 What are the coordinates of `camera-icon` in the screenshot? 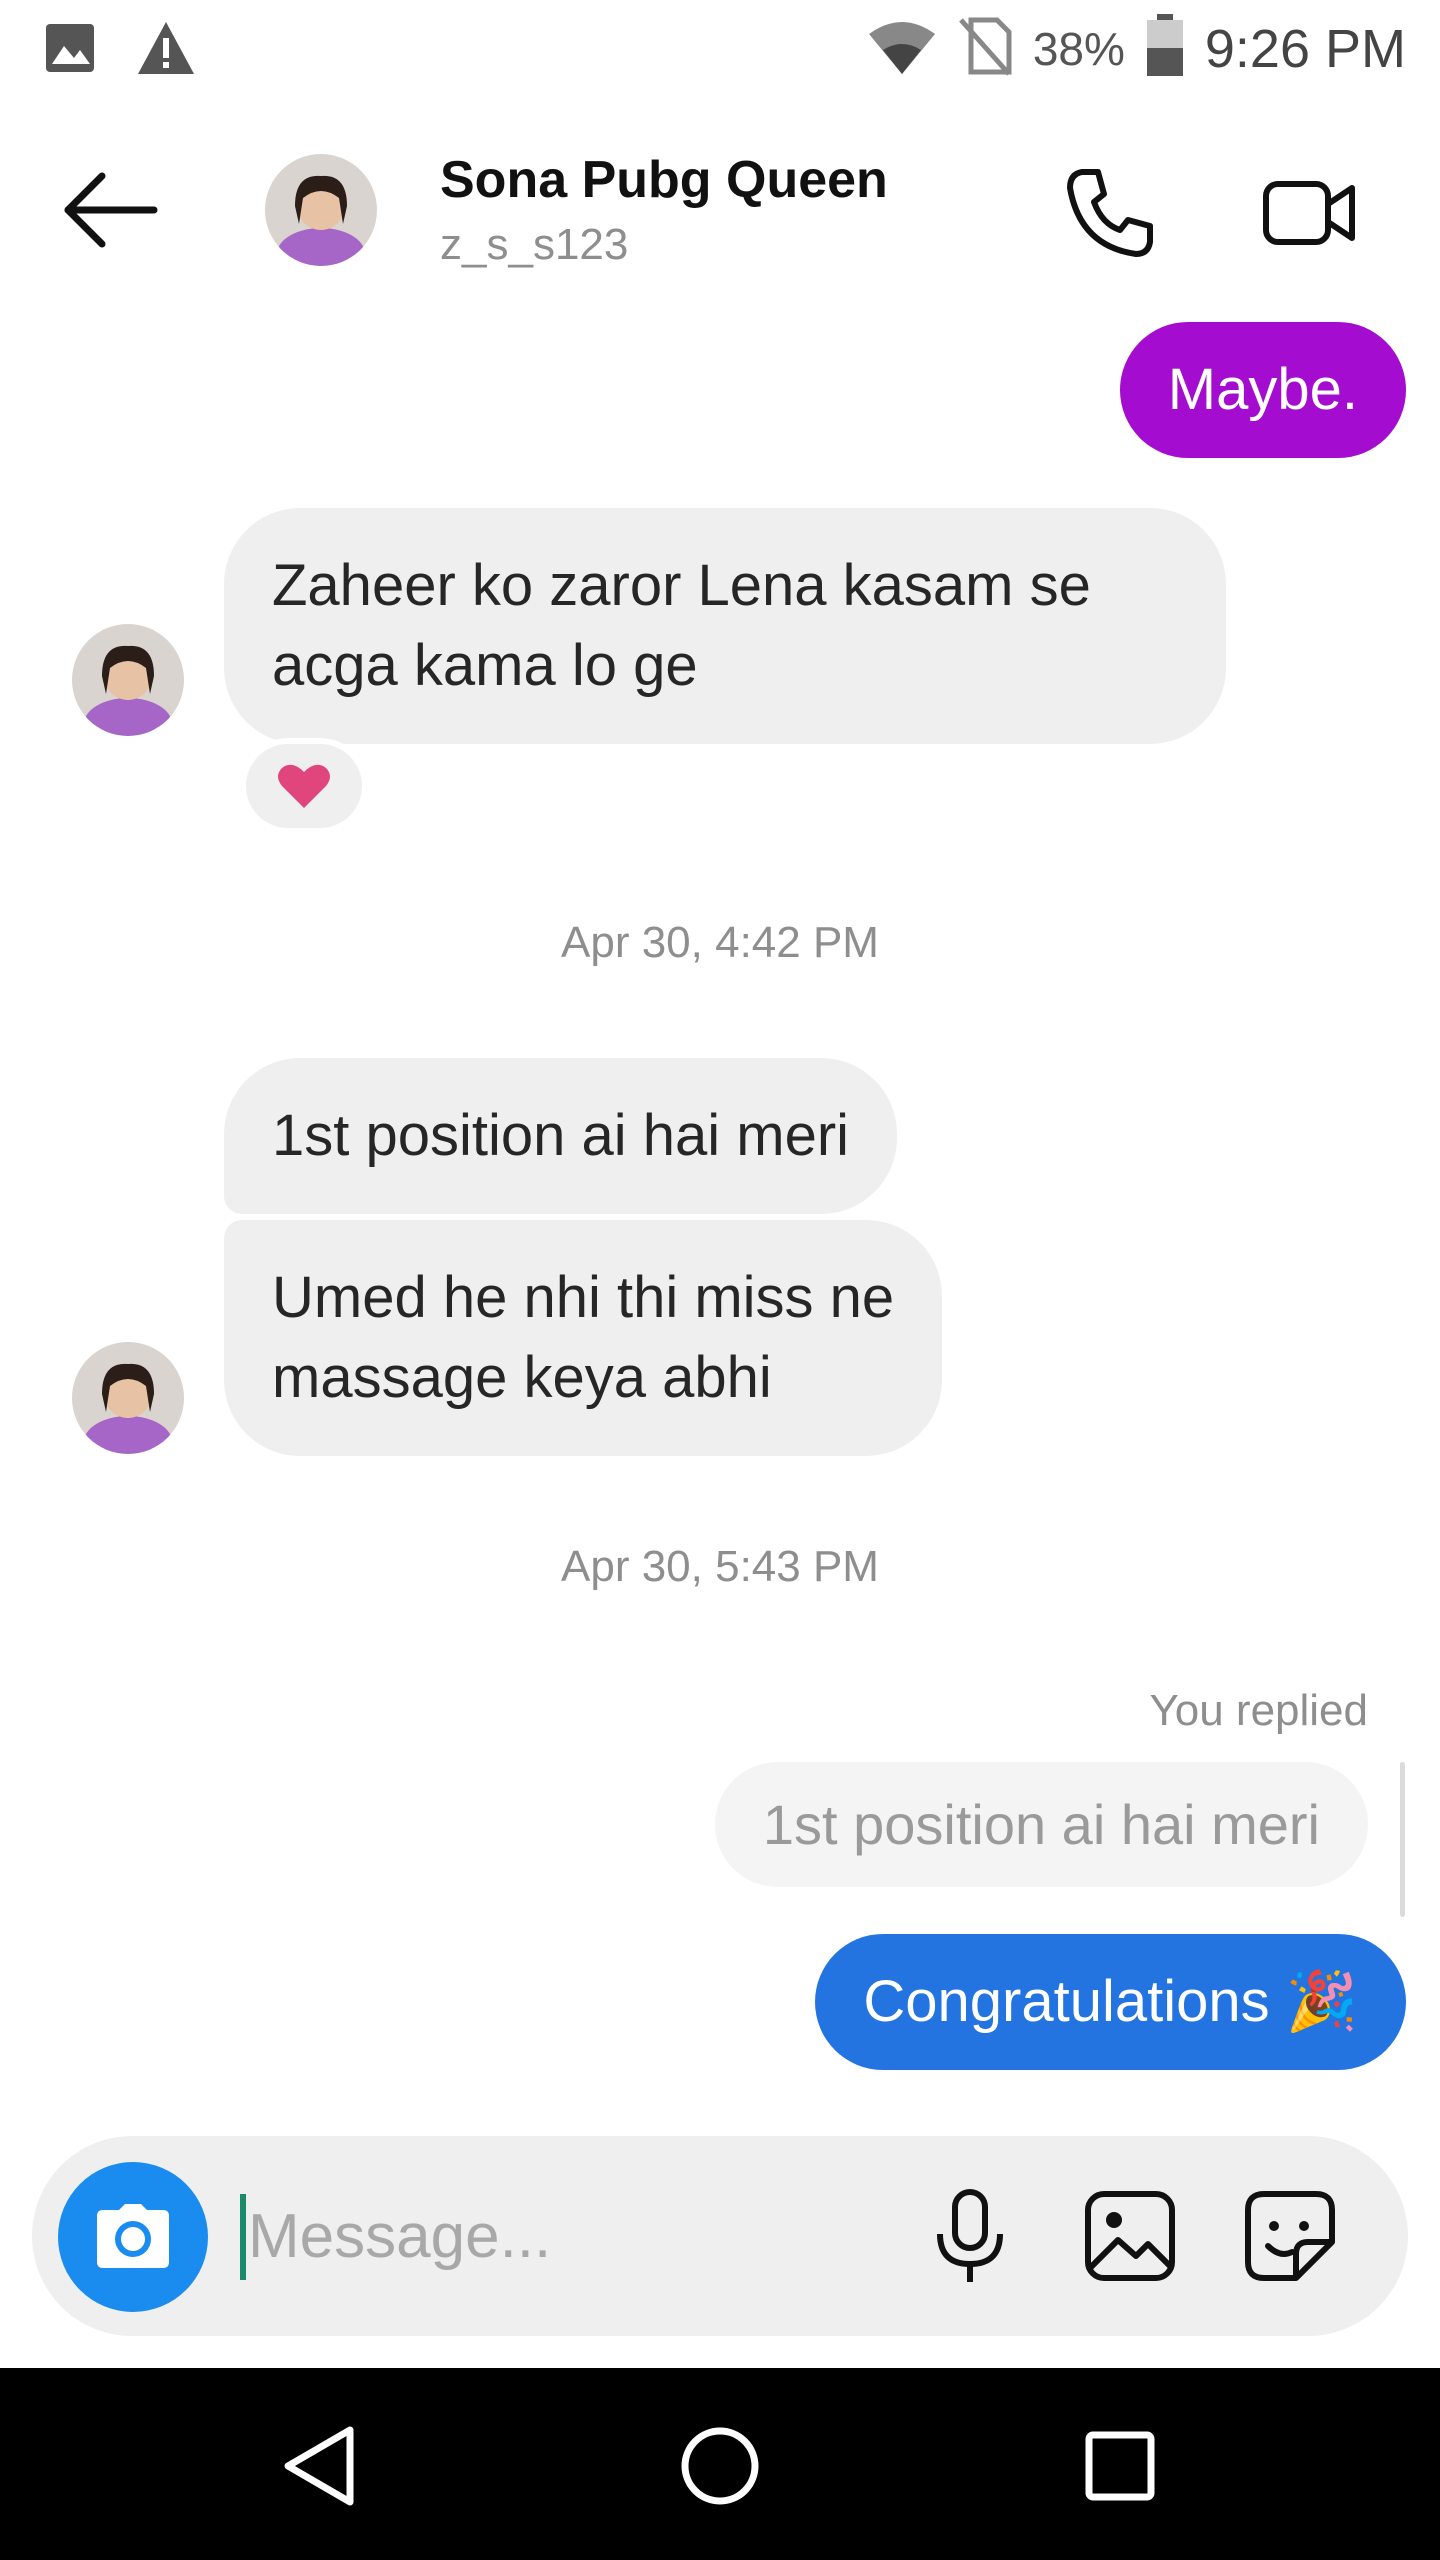 It's located at (133, 2236).